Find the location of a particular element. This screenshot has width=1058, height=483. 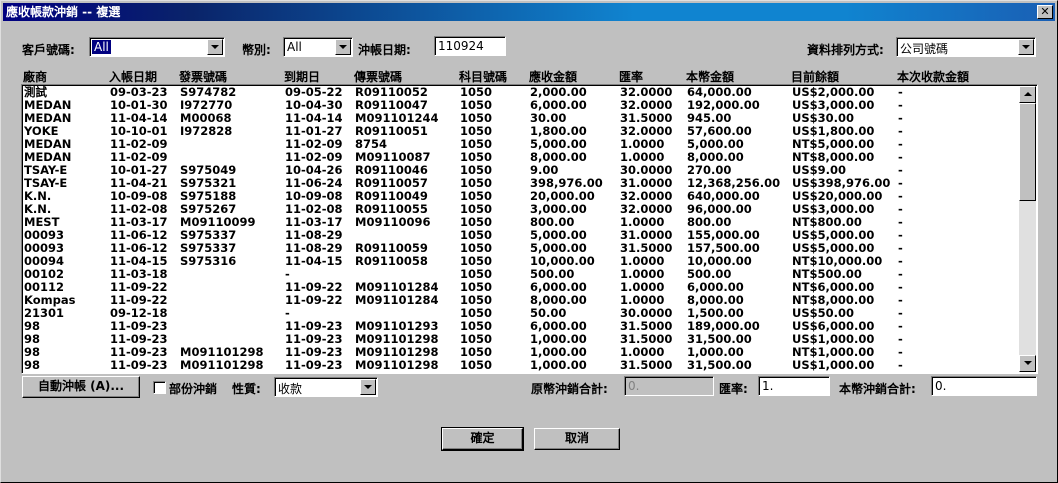

title-bar: 應收帳款沖銷 -- 複選 ✕ is located at coordinates (529, 12).